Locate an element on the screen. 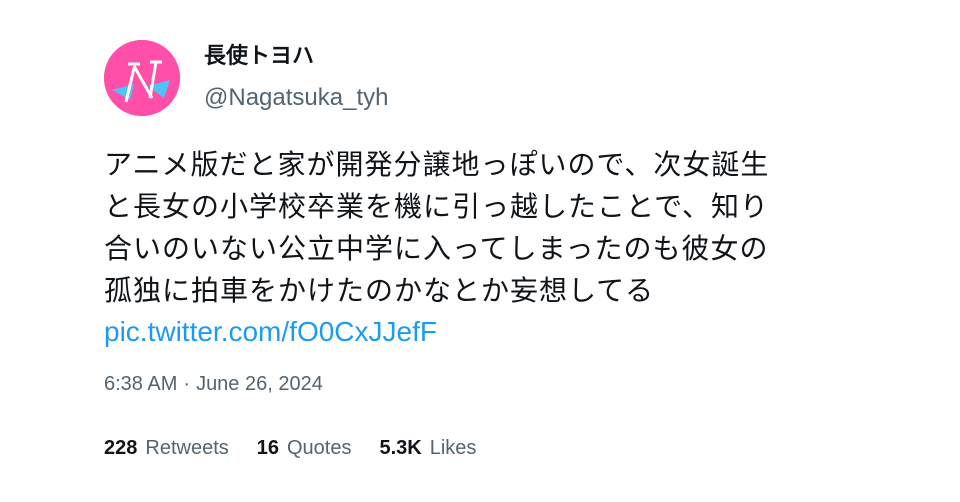 The width and height of the screenshot is (960, 502). tweet-text-line: アニメ版だと家が開発分譲地っぽいので、次女誕生 is located at coordinates (437, 164).